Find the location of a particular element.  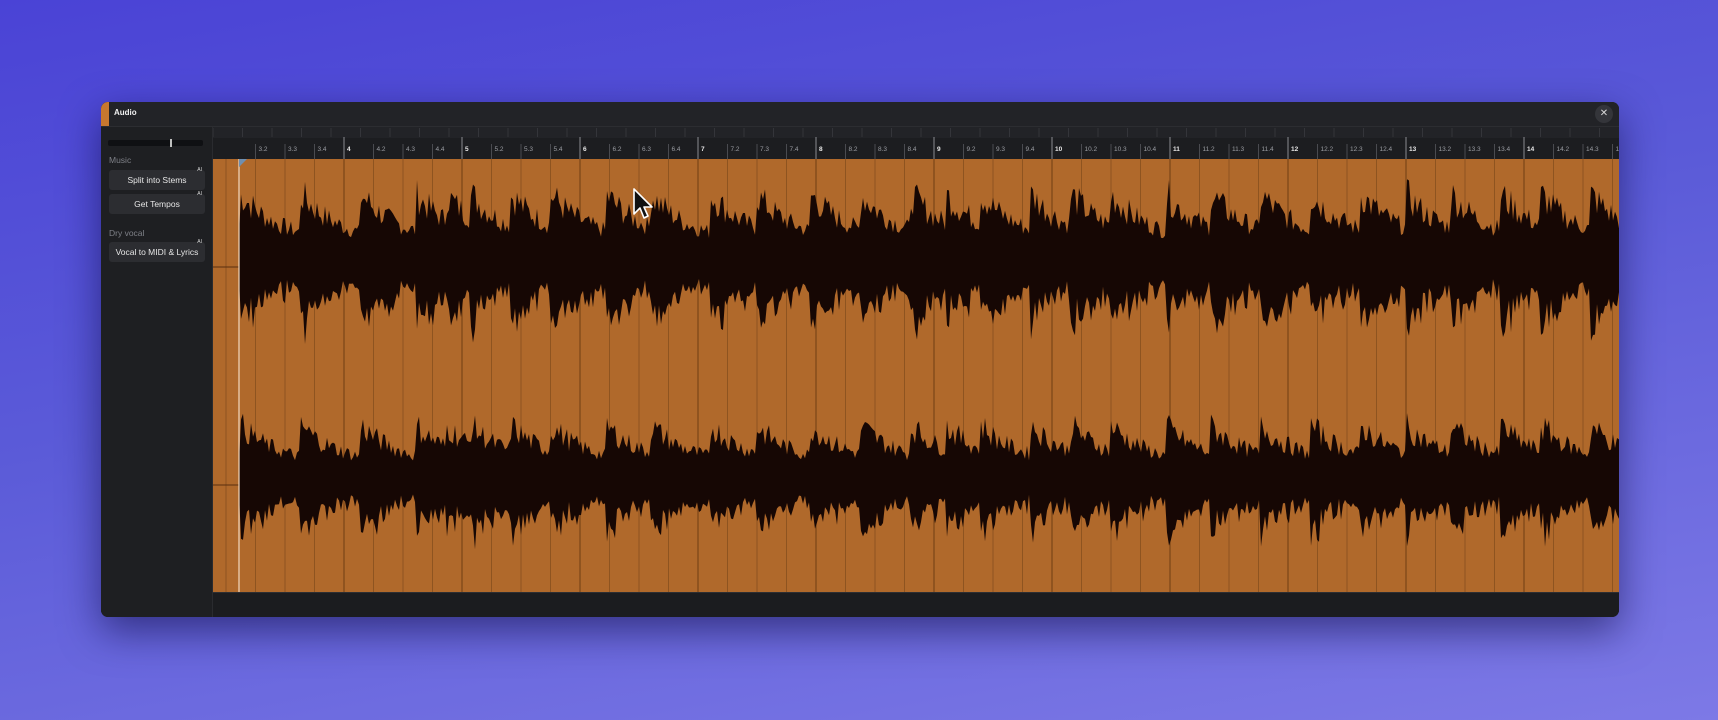

ruler-beat-label: 9.2 is located at coordinates (971, 149).